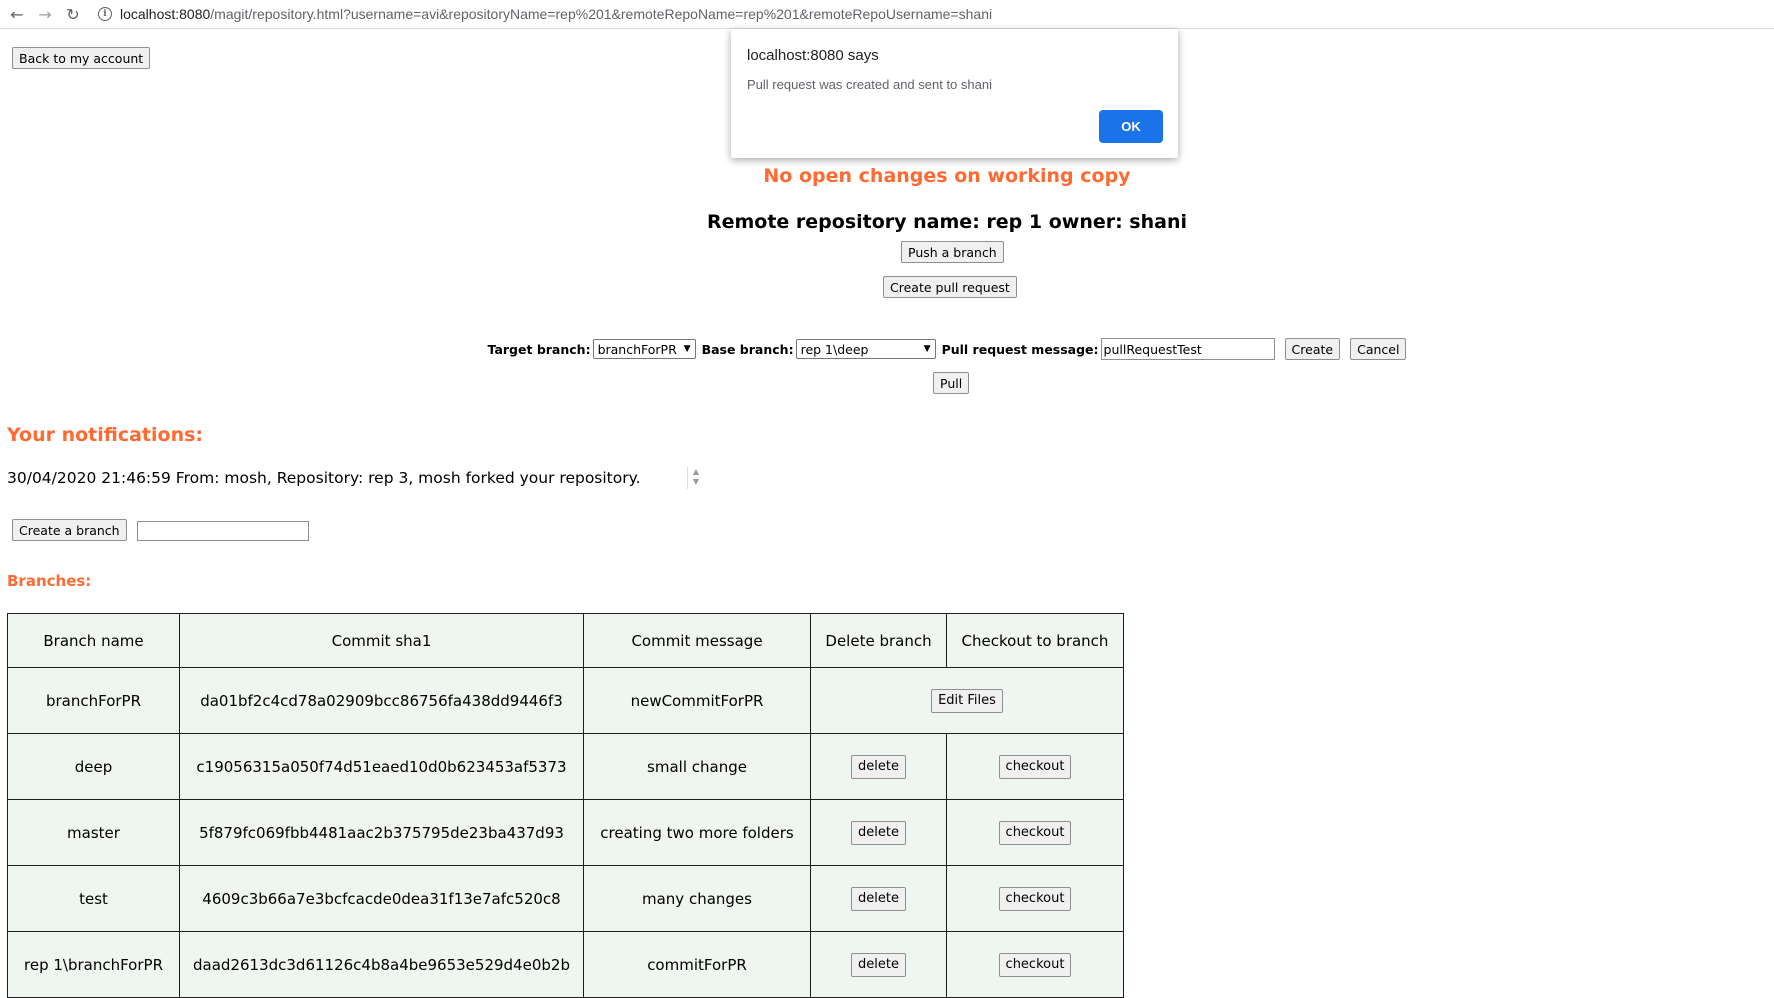 The height and width of the screenshot is (998, 1774). What do you see at coordinates (697, 898) in the screenshot?
I see `commit-message-cell: many changes` at bounding box center [697, 898].